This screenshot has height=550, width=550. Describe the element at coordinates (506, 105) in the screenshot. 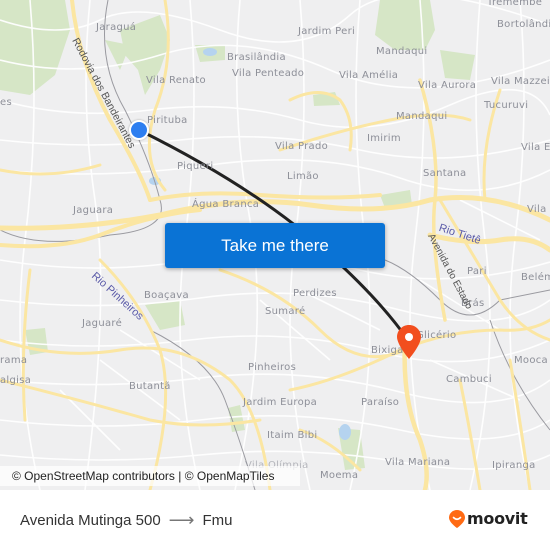

I see `place-label: Tucuruvi` at that location.